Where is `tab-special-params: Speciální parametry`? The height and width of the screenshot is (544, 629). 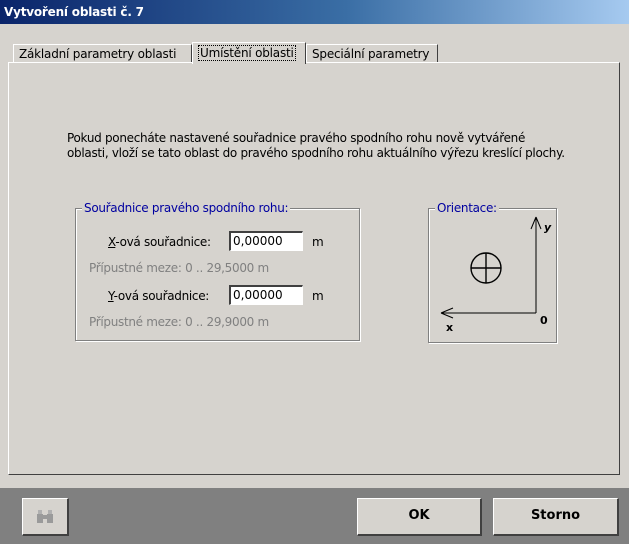
tab-special-params: Speciální parametry is located at coordinates (372, 53).